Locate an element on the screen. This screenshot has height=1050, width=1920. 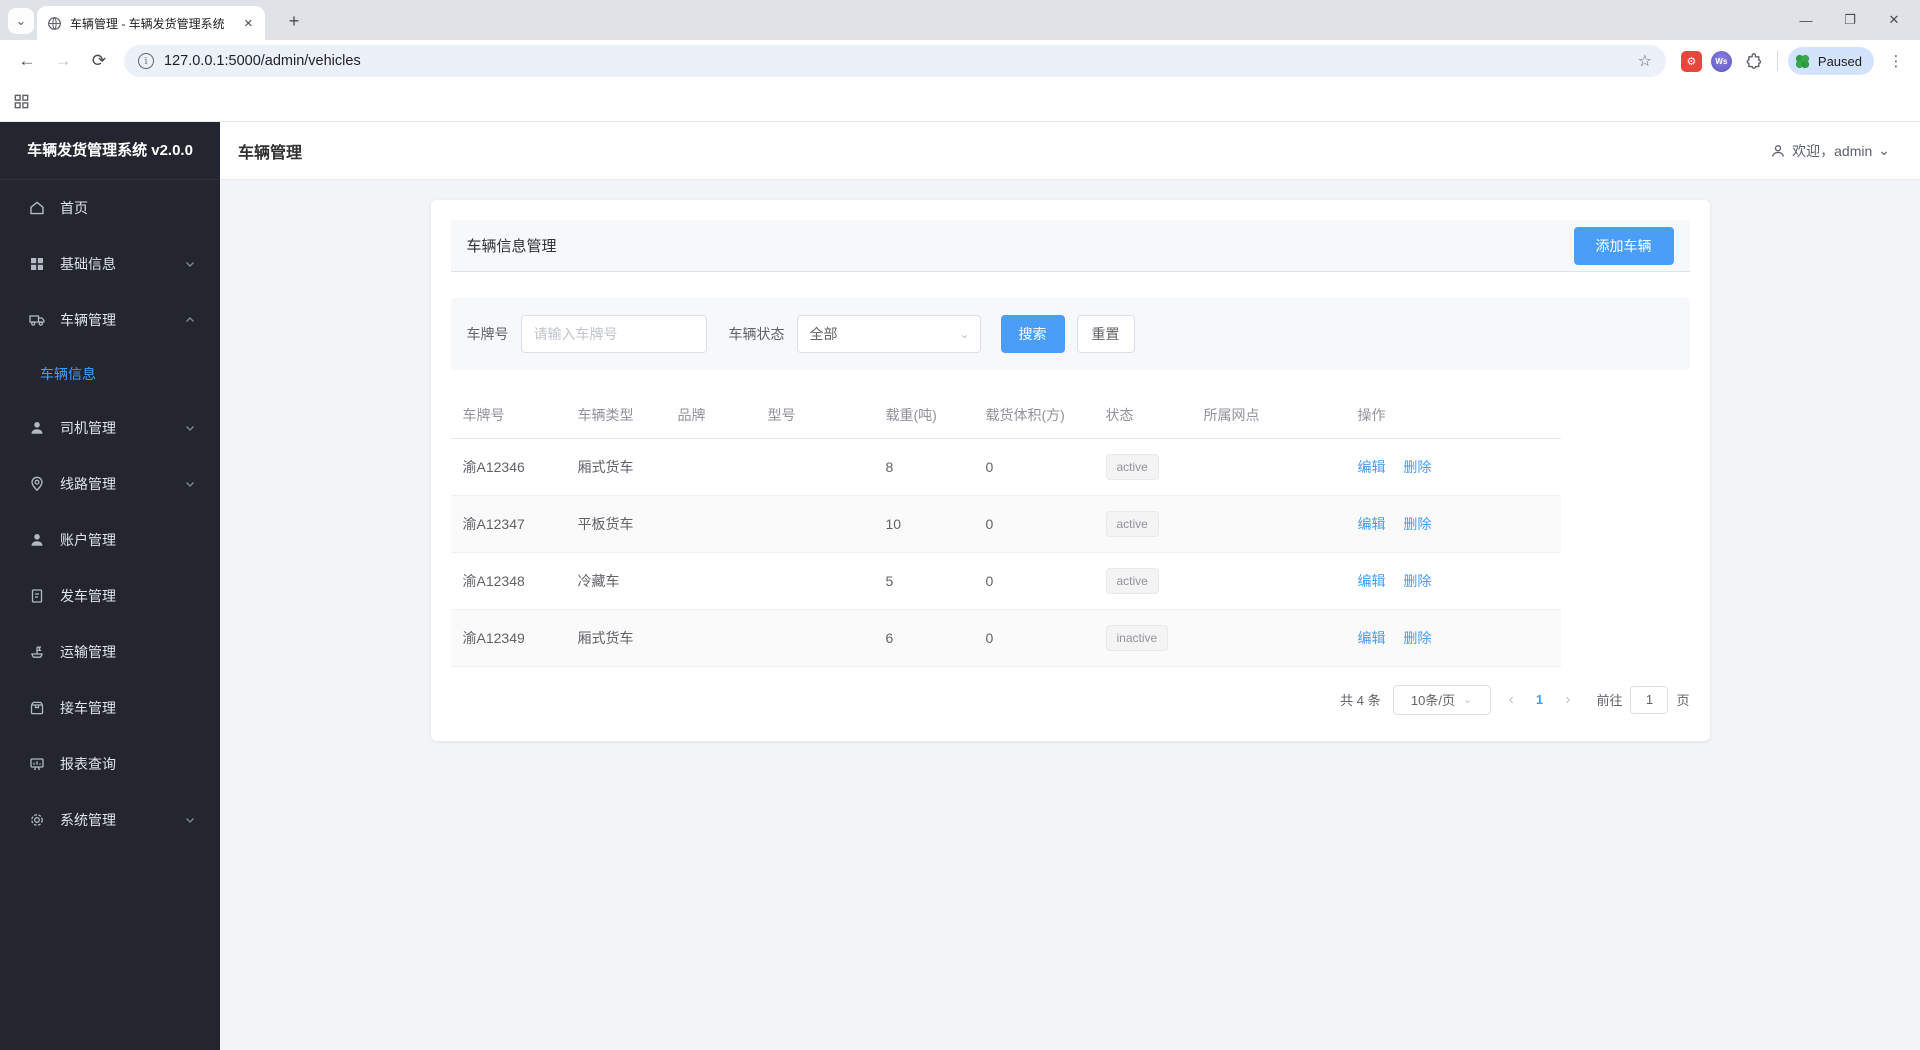
browser-menu-button: ⋮ is located at coordinates (1896, 61).